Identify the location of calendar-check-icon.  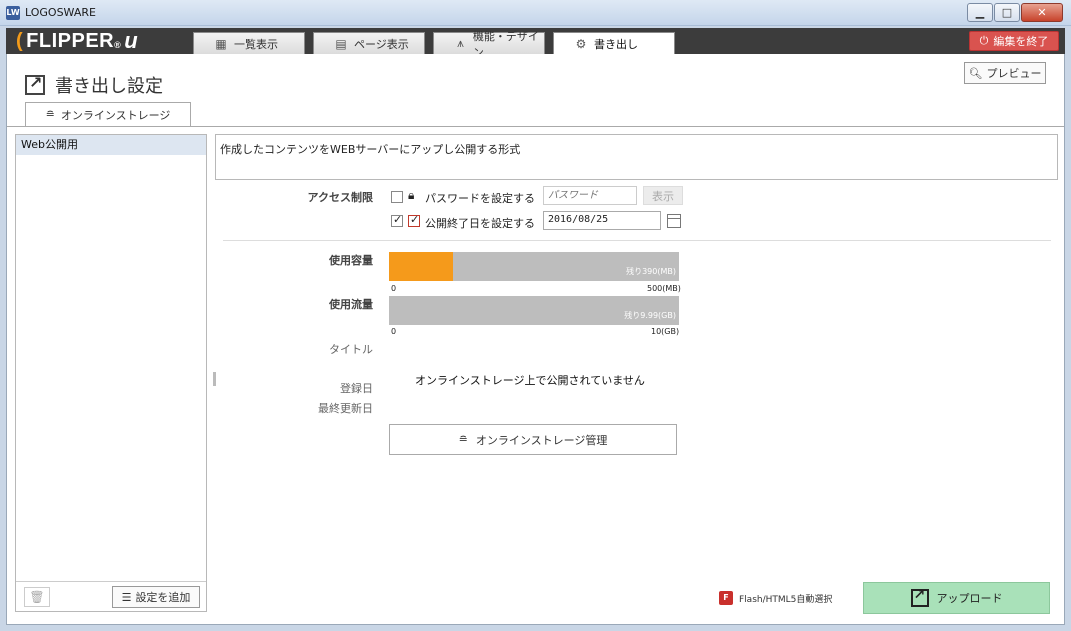
(414, 220).